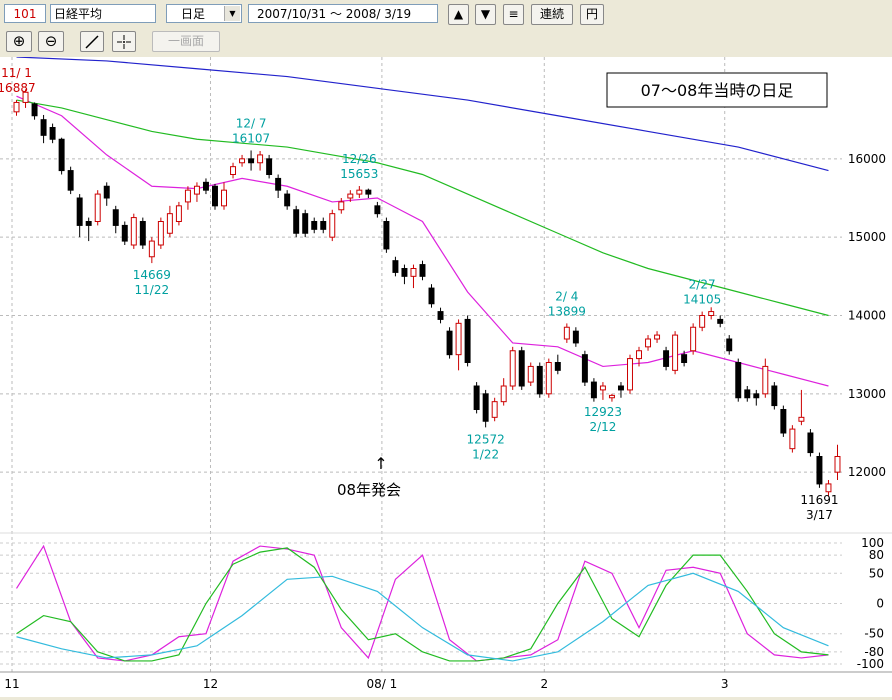 The image size is (892, 700). What do you see at coordinates (186, 41) in the screenshot?
I see `single-screen-button: 一画面` at bounding box center [186, 41].